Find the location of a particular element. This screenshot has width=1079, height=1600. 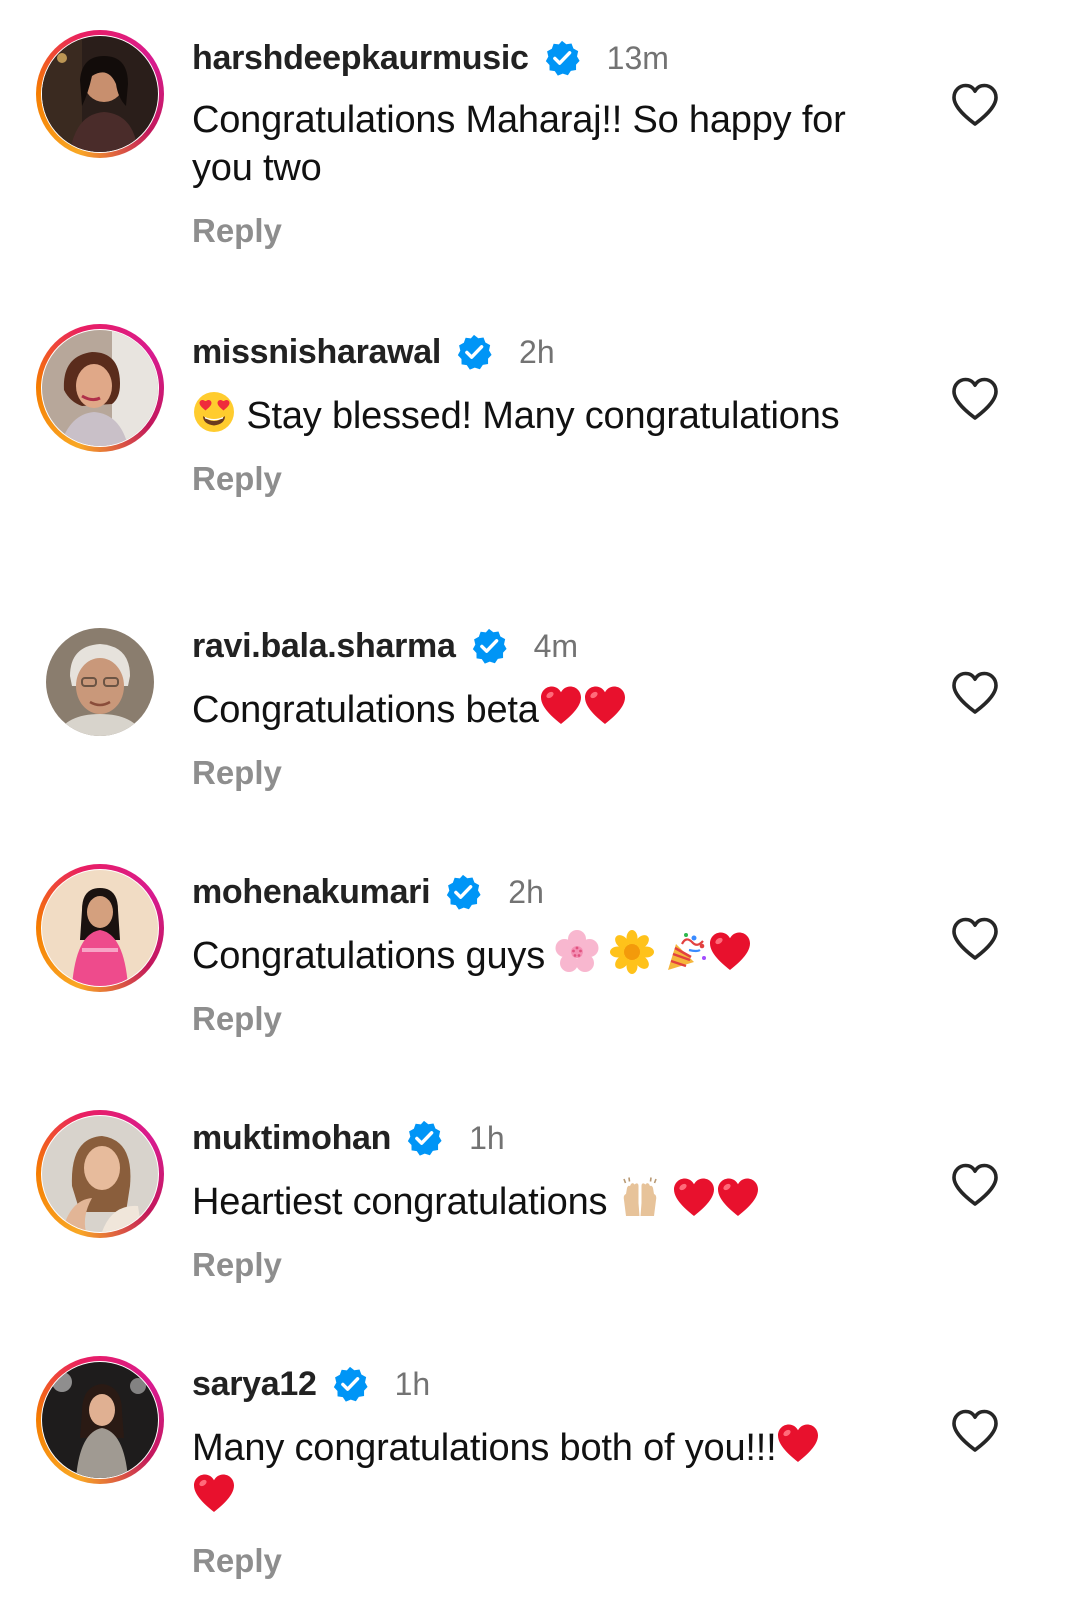

username: sarya12 is located at coordinates (254, 1384).